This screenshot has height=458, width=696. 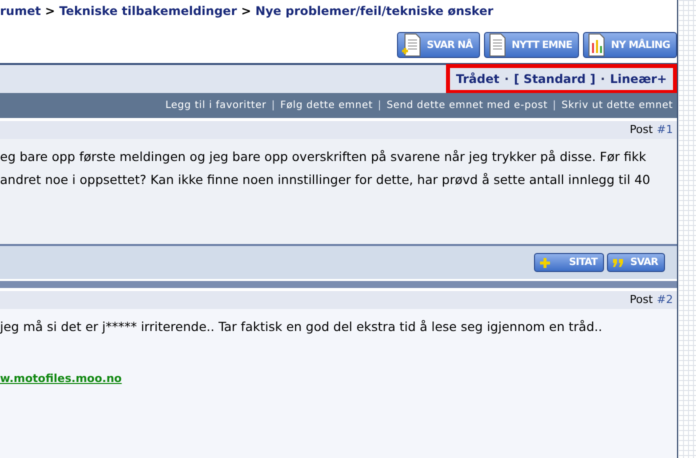 What do you see at coordinates (545, 262) in the screenshot?
I see `plus-icon` at bounding box center [545, 262].